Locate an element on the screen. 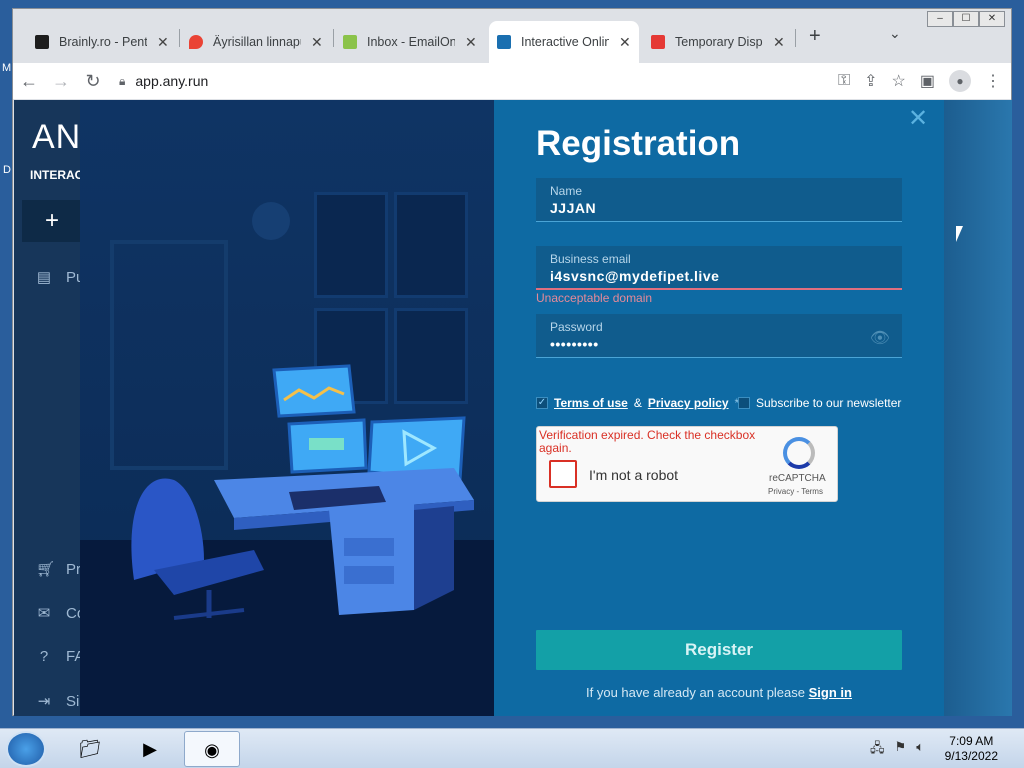  email-error-message: Unacceptable domain is located at coordinates (594, 298).